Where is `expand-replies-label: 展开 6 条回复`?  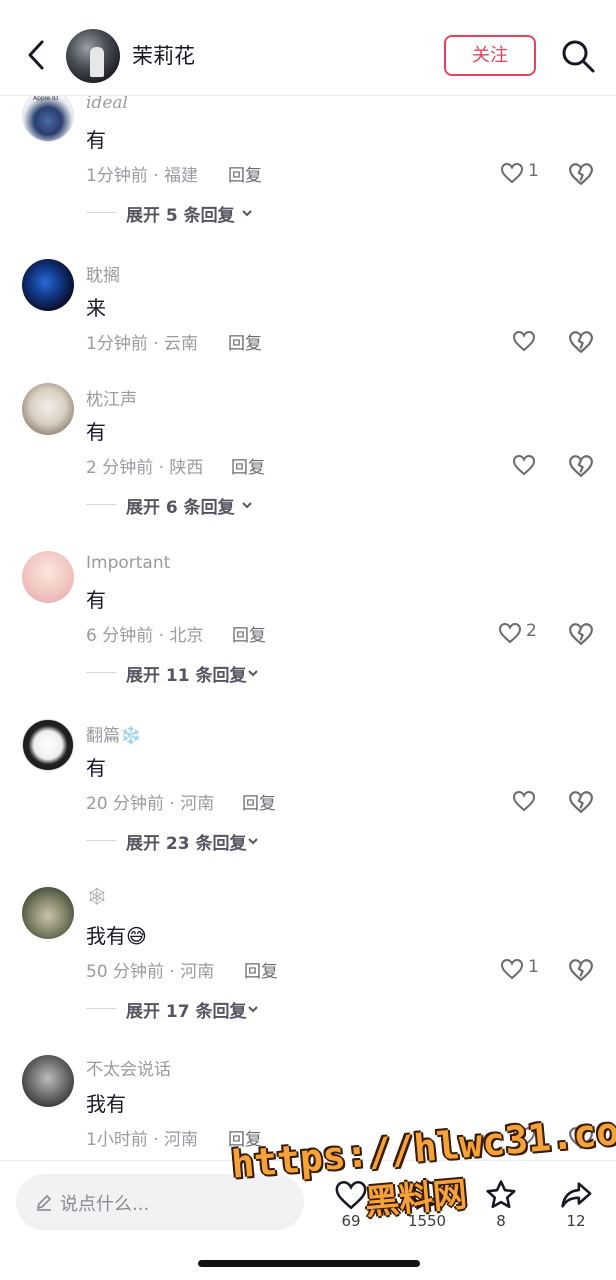 expand-replies-label: 展开 6 条回复 is located at coordinates (180, 508).